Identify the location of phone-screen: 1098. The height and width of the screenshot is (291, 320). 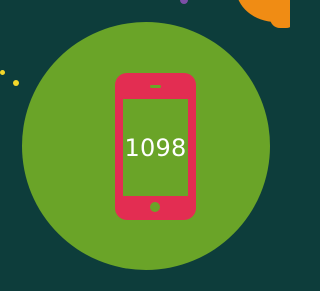
(155, 147).